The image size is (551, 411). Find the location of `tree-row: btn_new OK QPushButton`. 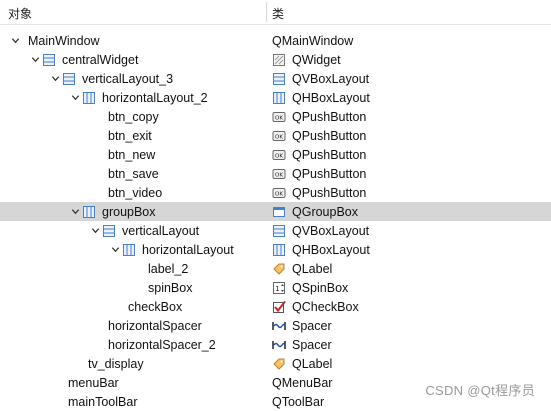

tree-row: btn_new OK QPushButton is located at coordinates (275, 154).